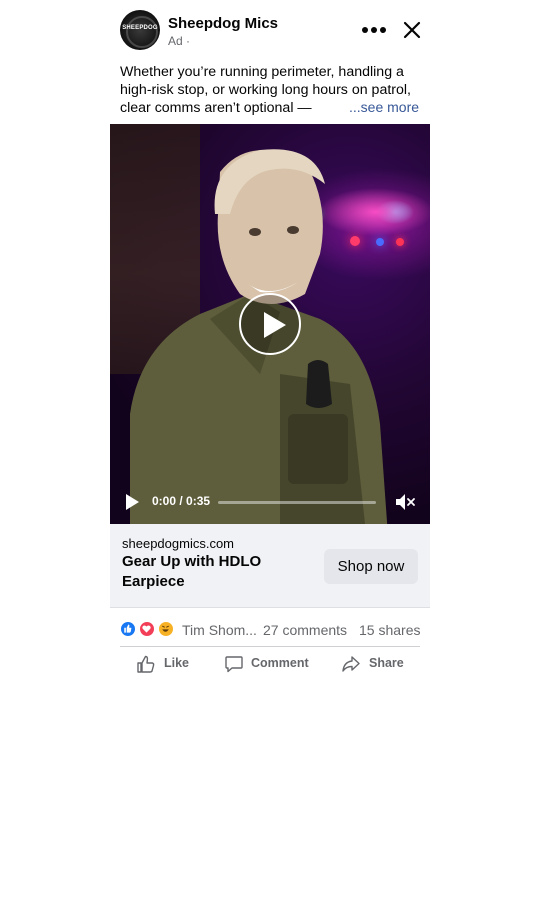 The height and width of the screenshot is (900, 540). Describe the element at coordinates (217, 572) in the screenshot. I see `cta-headline: Gear Up with HDLO Earpiece` at that location.